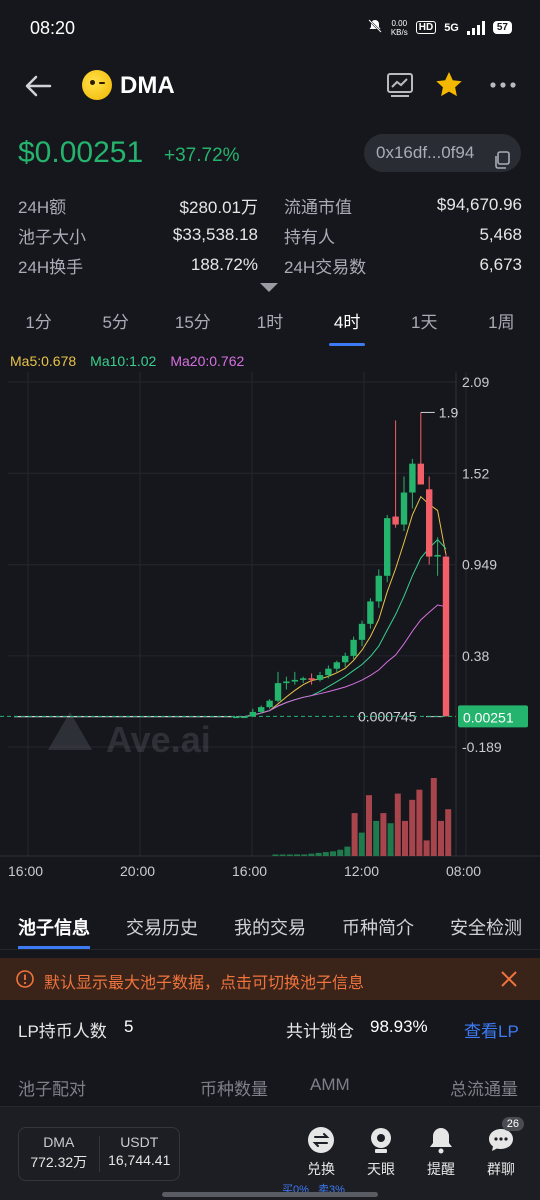 Image resolution: width=540 pixels, height=1200 pixels. What do you see at coordinates (441, 1152) in the screenshot?
I see `alert-button: 提醒` at bounding box center [441, 1152].